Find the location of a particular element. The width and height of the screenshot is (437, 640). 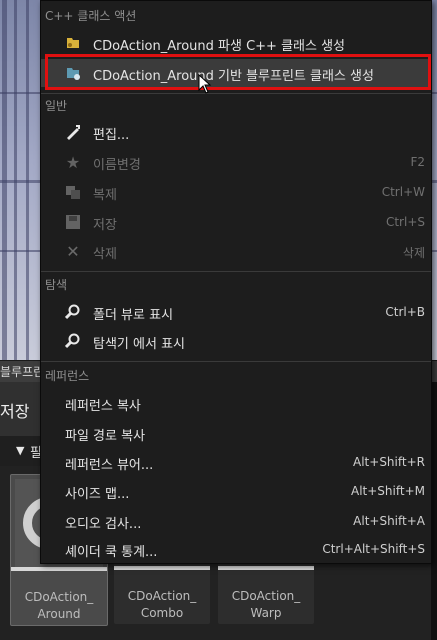

menu-item-copy-file-path: 파일 경로 복사 is located at coordinates (236, 433).